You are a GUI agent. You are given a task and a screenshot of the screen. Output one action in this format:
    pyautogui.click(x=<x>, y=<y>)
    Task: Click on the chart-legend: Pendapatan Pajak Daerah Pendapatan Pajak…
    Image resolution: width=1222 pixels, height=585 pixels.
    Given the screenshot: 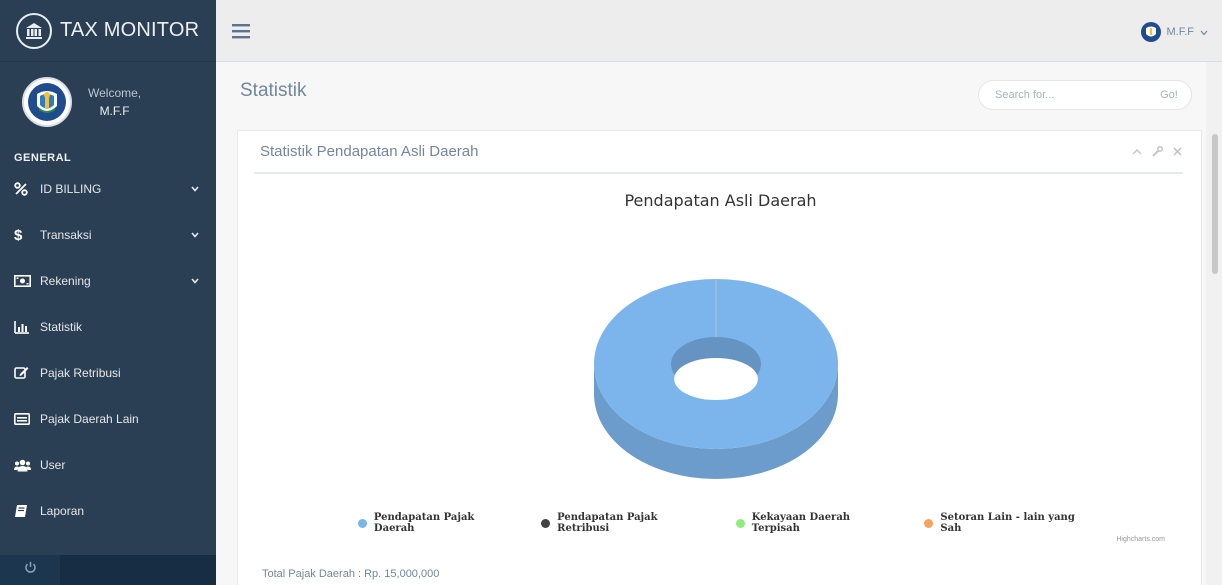 What is the action you would take?
    pyautogui.click(x=728, y=523)
    